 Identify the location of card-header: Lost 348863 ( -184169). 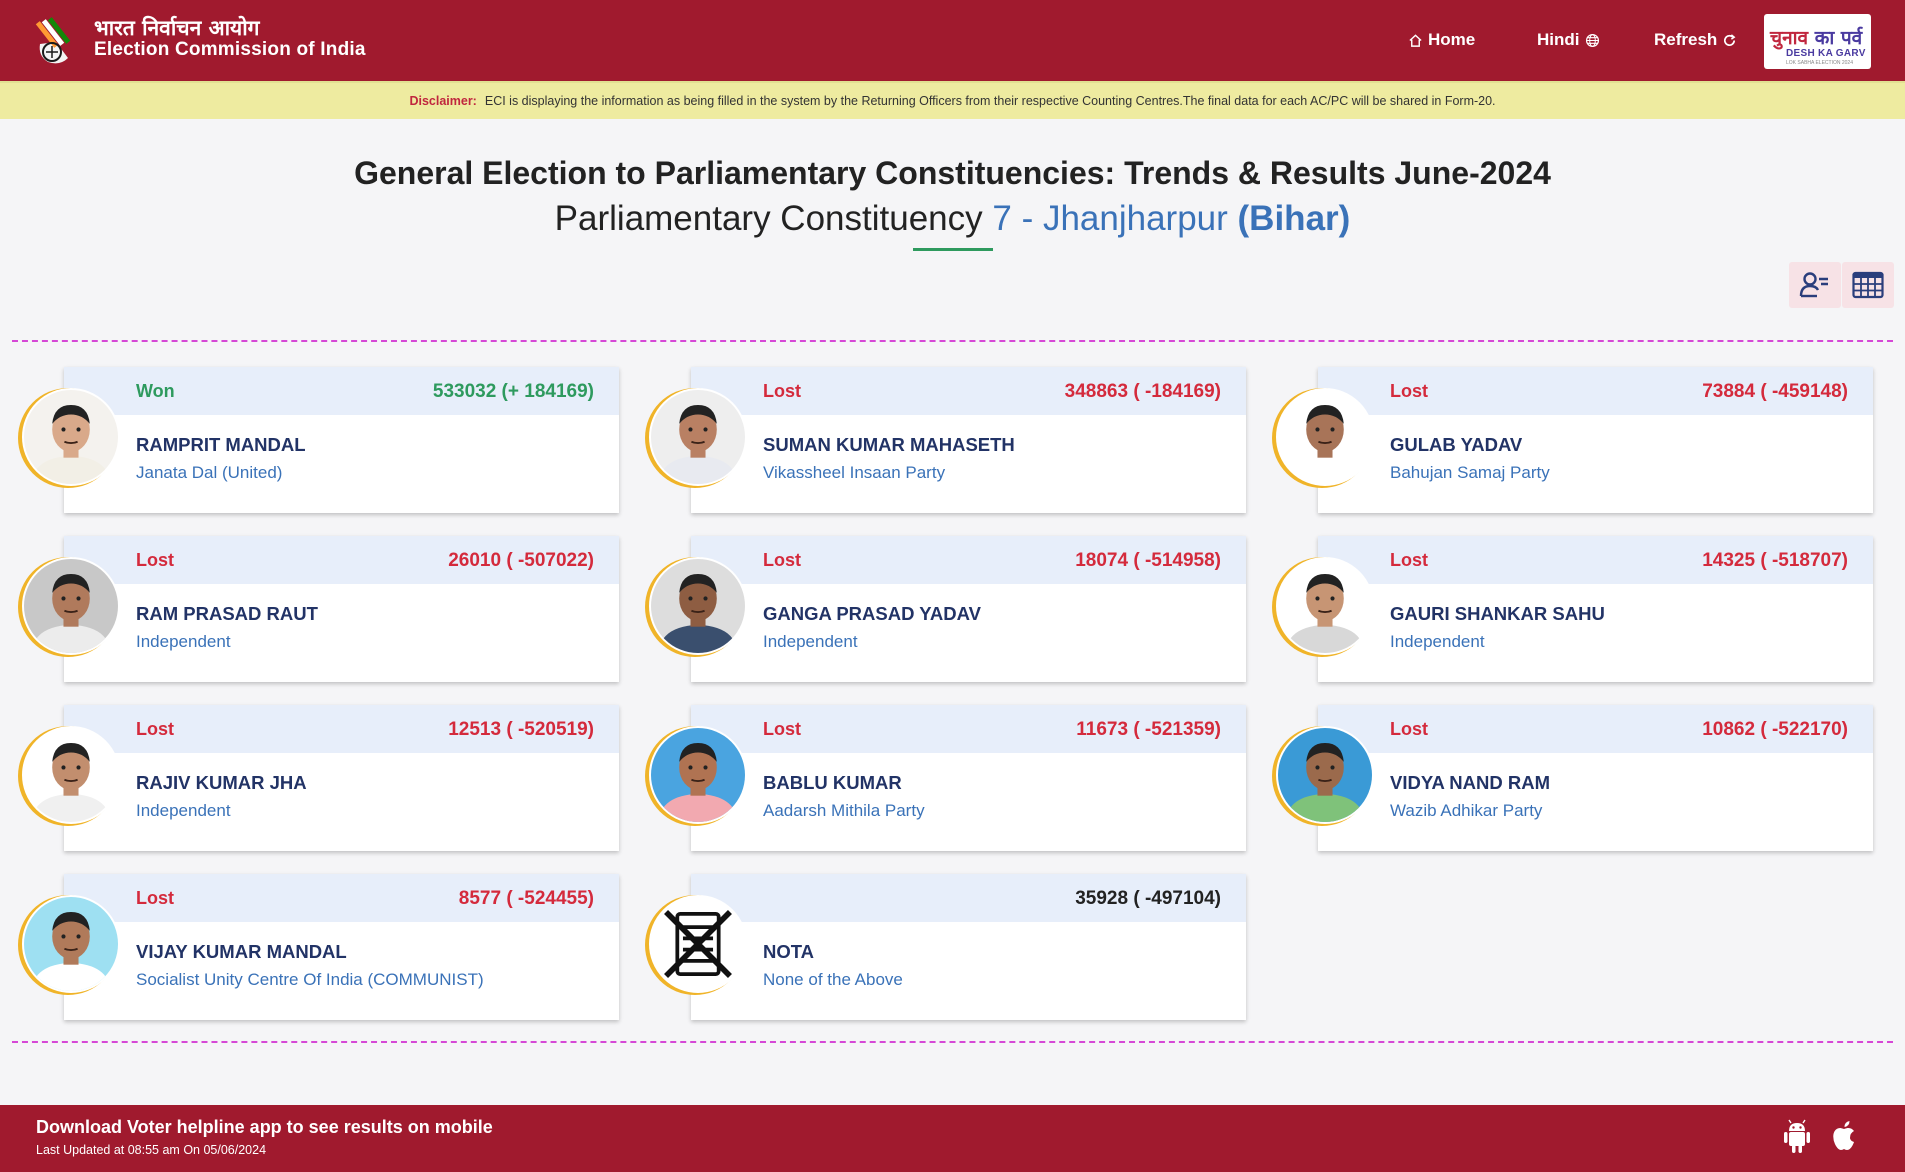
(968, 391).